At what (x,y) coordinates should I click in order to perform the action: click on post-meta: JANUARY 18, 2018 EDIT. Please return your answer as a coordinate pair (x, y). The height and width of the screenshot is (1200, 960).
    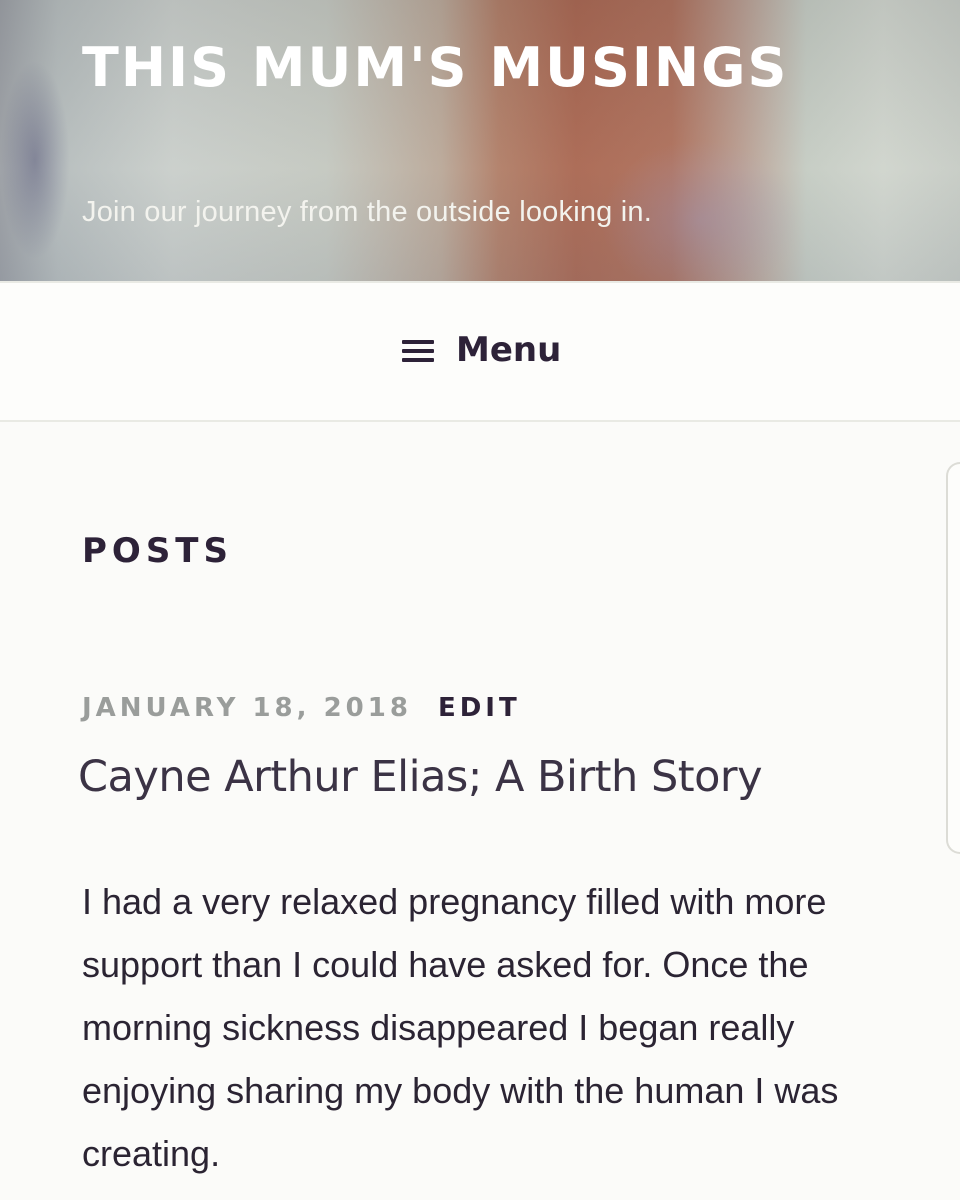
    Looking at the image, I should click on (301, 708).